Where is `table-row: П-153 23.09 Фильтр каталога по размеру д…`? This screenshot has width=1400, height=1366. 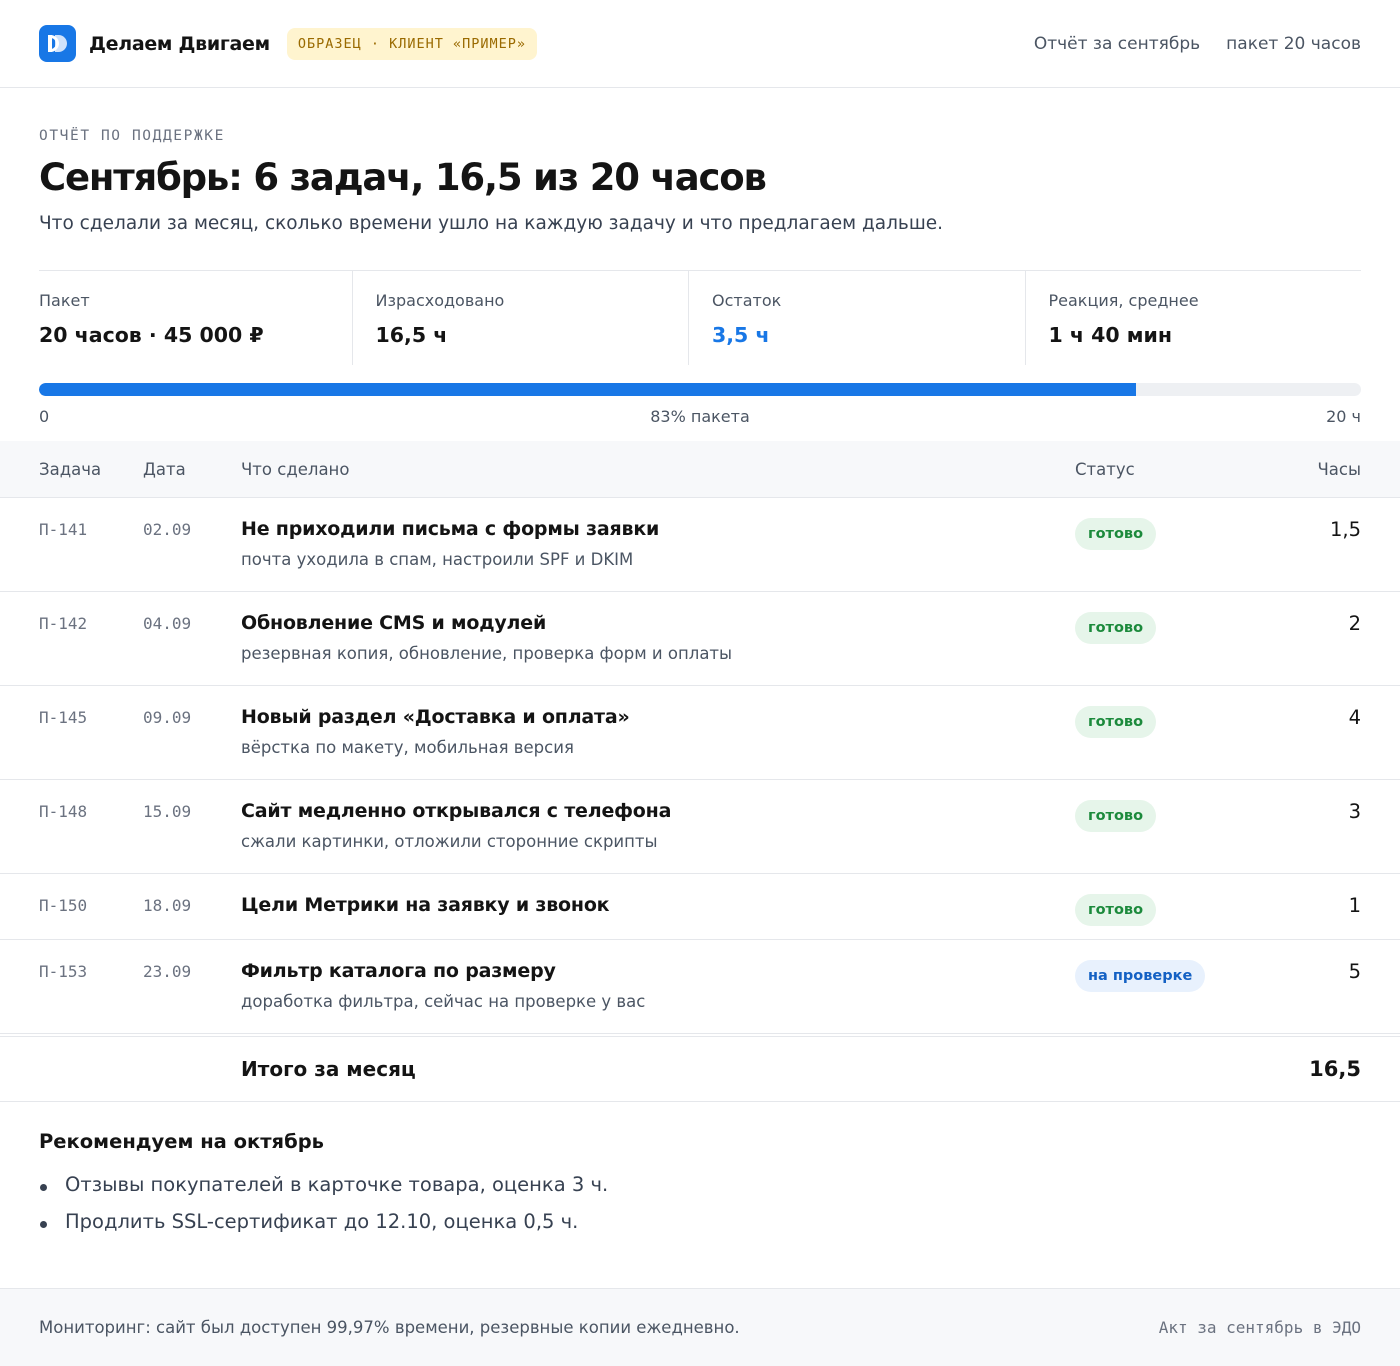
table-row: П-153 23.09 Фильтр каталога по размеру д… is located at coordinates (700, 987).